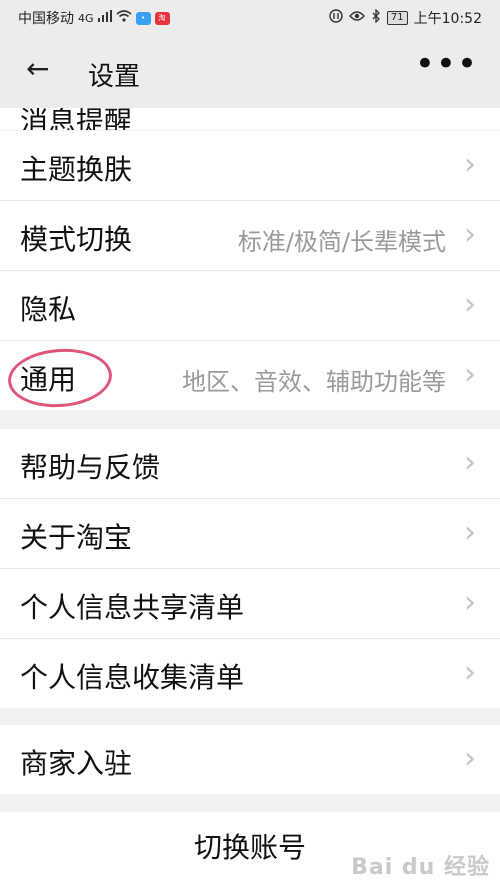 The width and height of the screenshot is (500, 889). I want to click on settings-row-about: 关于淘宝 ›, so click(250, 534).